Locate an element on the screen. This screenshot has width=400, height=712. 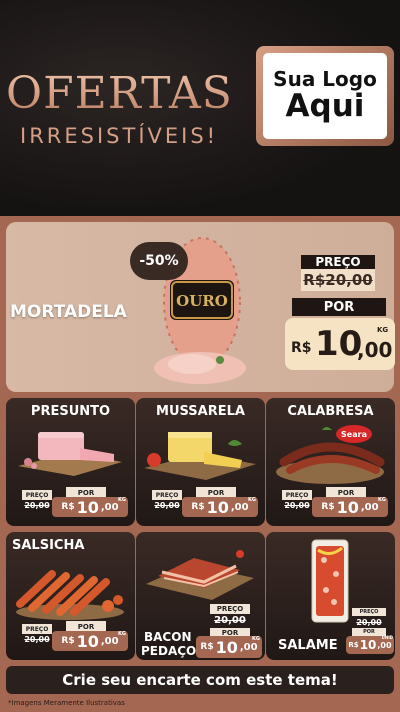
product-card-salsicha: SALSICHA PREÇO 20,00 POR R$ 10 ,00 KG is located at coordinates (70, 596).